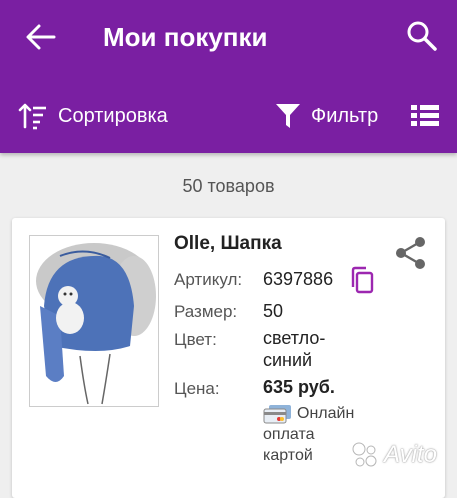  I want to click on list-view-button, so click(425, 116).